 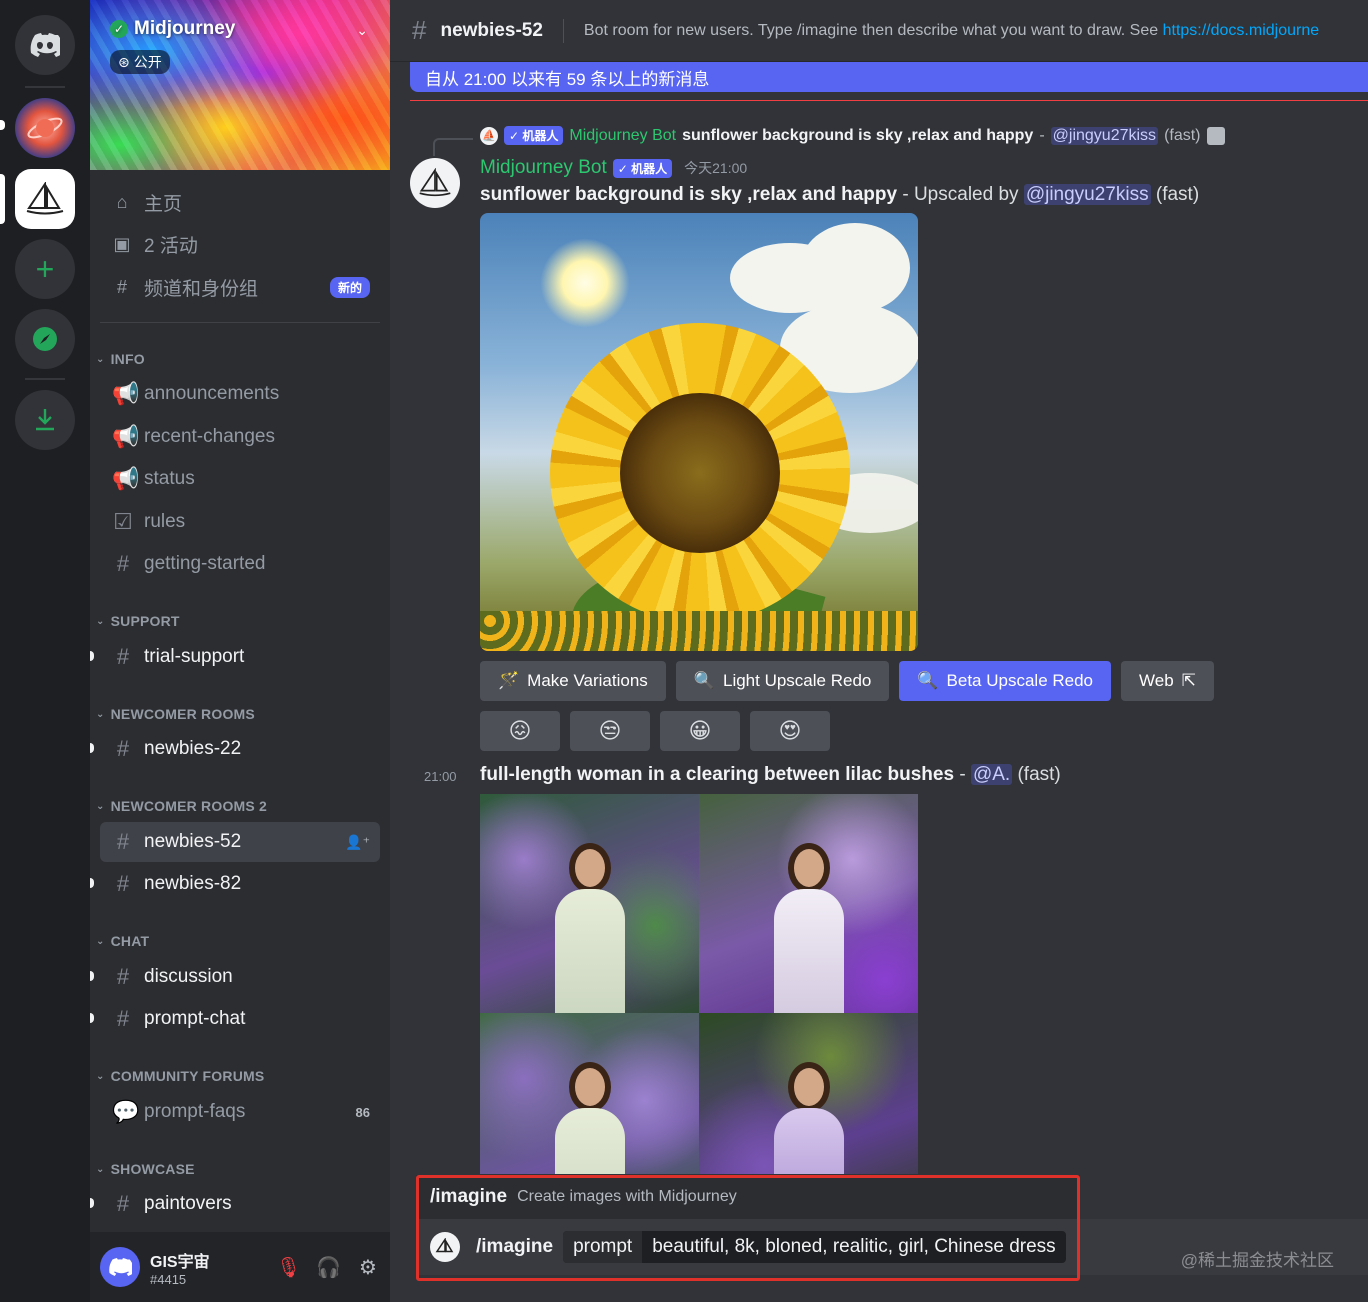 What do you see at coordinates (138, 621) in the screenshot?
I see `category-support: ⌄ SUPPORT` at bounding box center [138, 621].